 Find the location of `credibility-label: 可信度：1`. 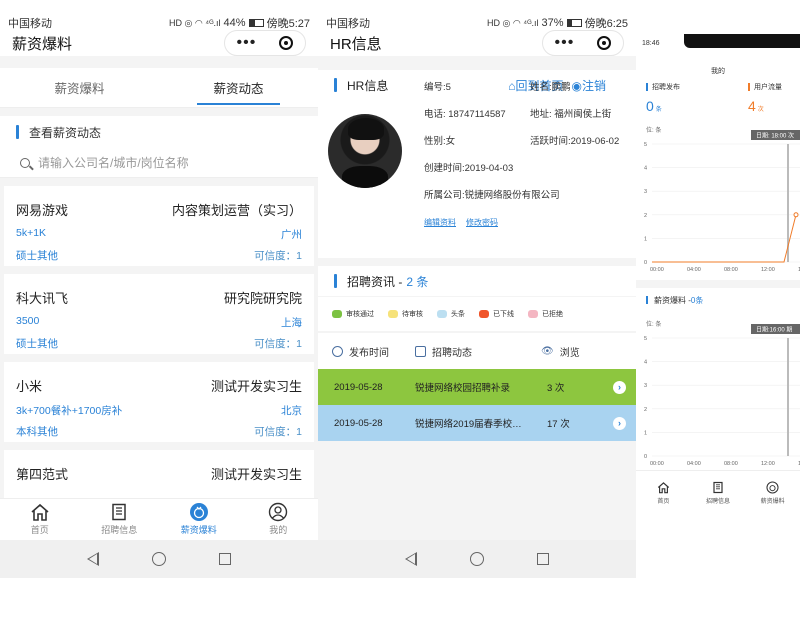

credibility-label: 可信度：1 is located at coordinates (278, 432).